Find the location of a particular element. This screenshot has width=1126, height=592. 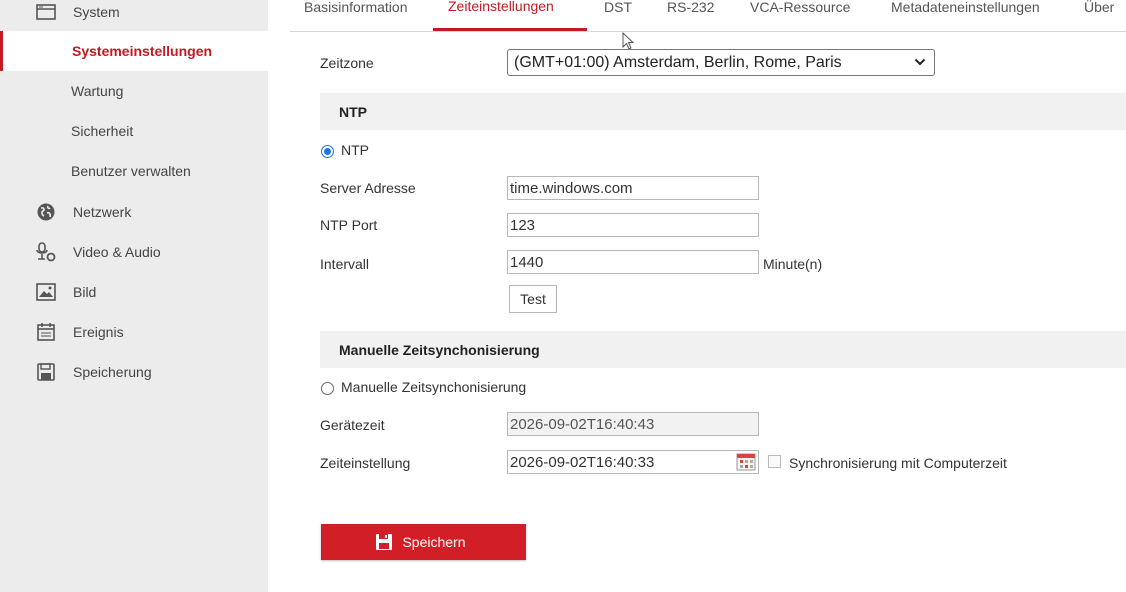

ntp-port-label: NTP Port is located at coordinates (349, 225).